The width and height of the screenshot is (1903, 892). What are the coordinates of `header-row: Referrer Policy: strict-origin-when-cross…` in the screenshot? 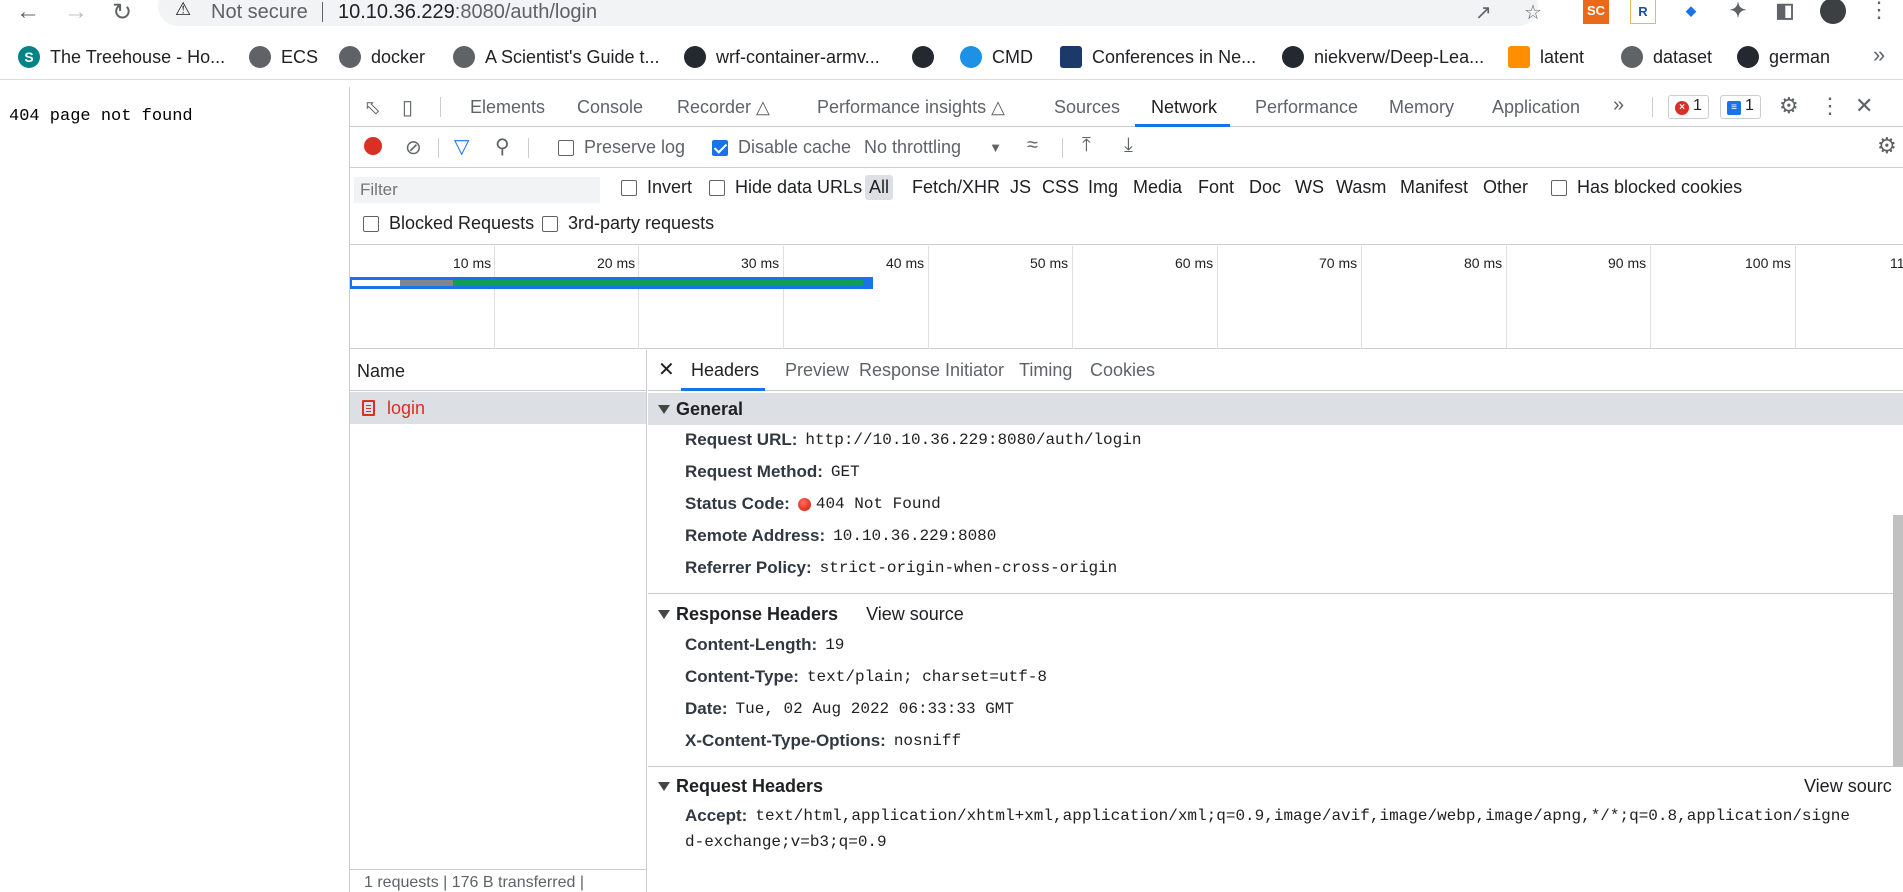 It's located at (901, 568).